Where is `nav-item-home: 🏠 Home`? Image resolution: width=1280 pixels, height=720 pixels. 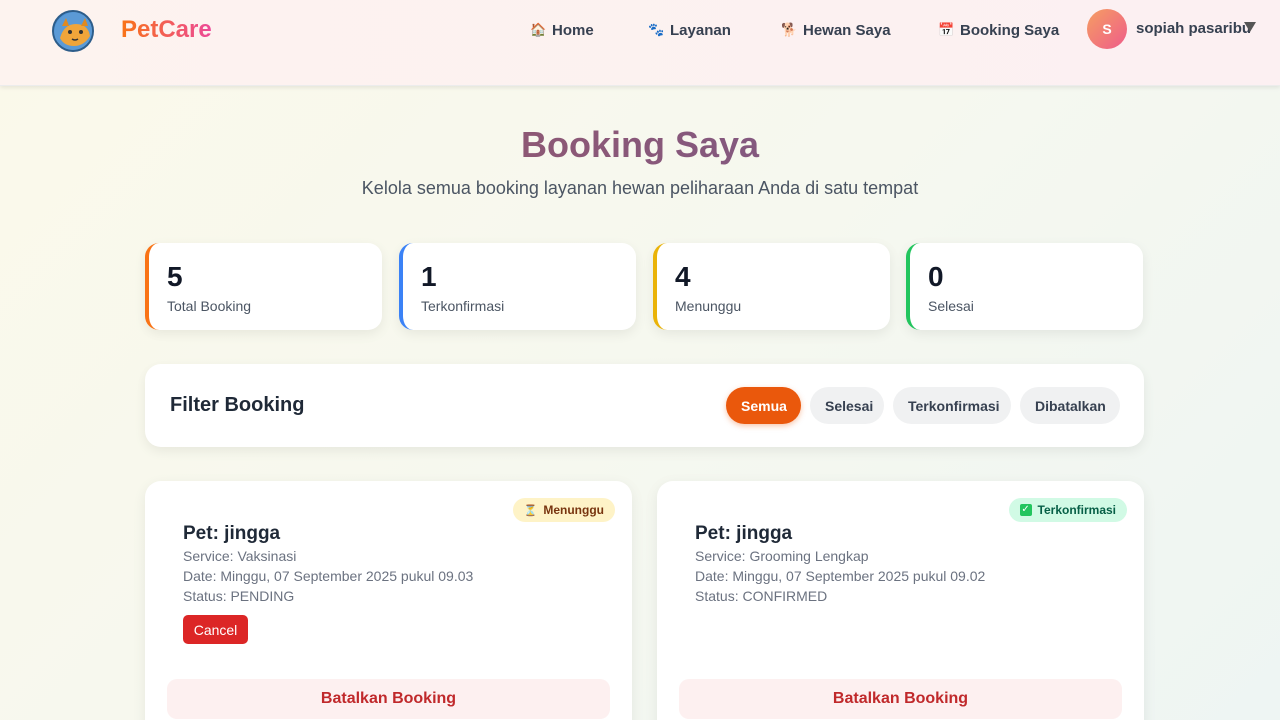 nav-item-home: 🏠 Home is located at coordinates (562, 30).